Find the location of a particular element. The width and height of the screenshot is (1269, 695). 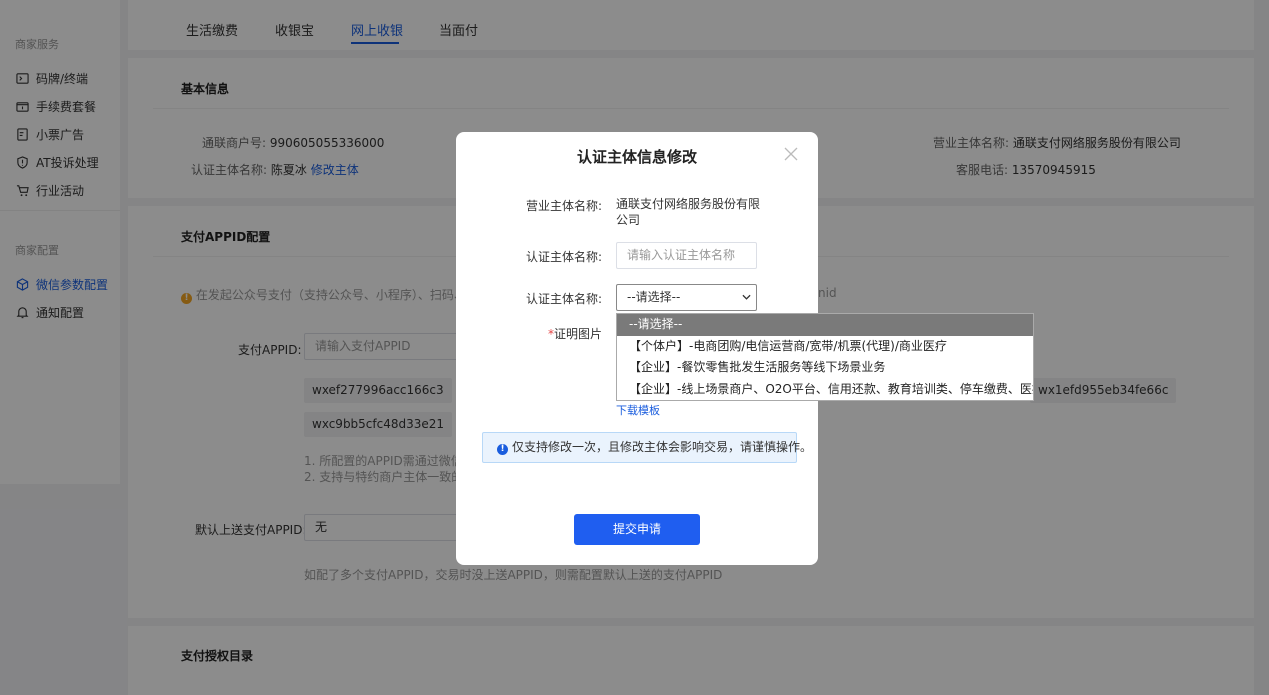

auth-type-selected: --请选择-- is located at coordinates (654, 297).